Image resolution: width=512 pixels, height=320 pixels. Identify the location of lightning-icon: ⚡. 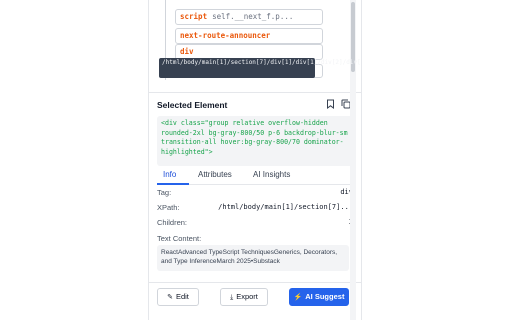
(298, 297).